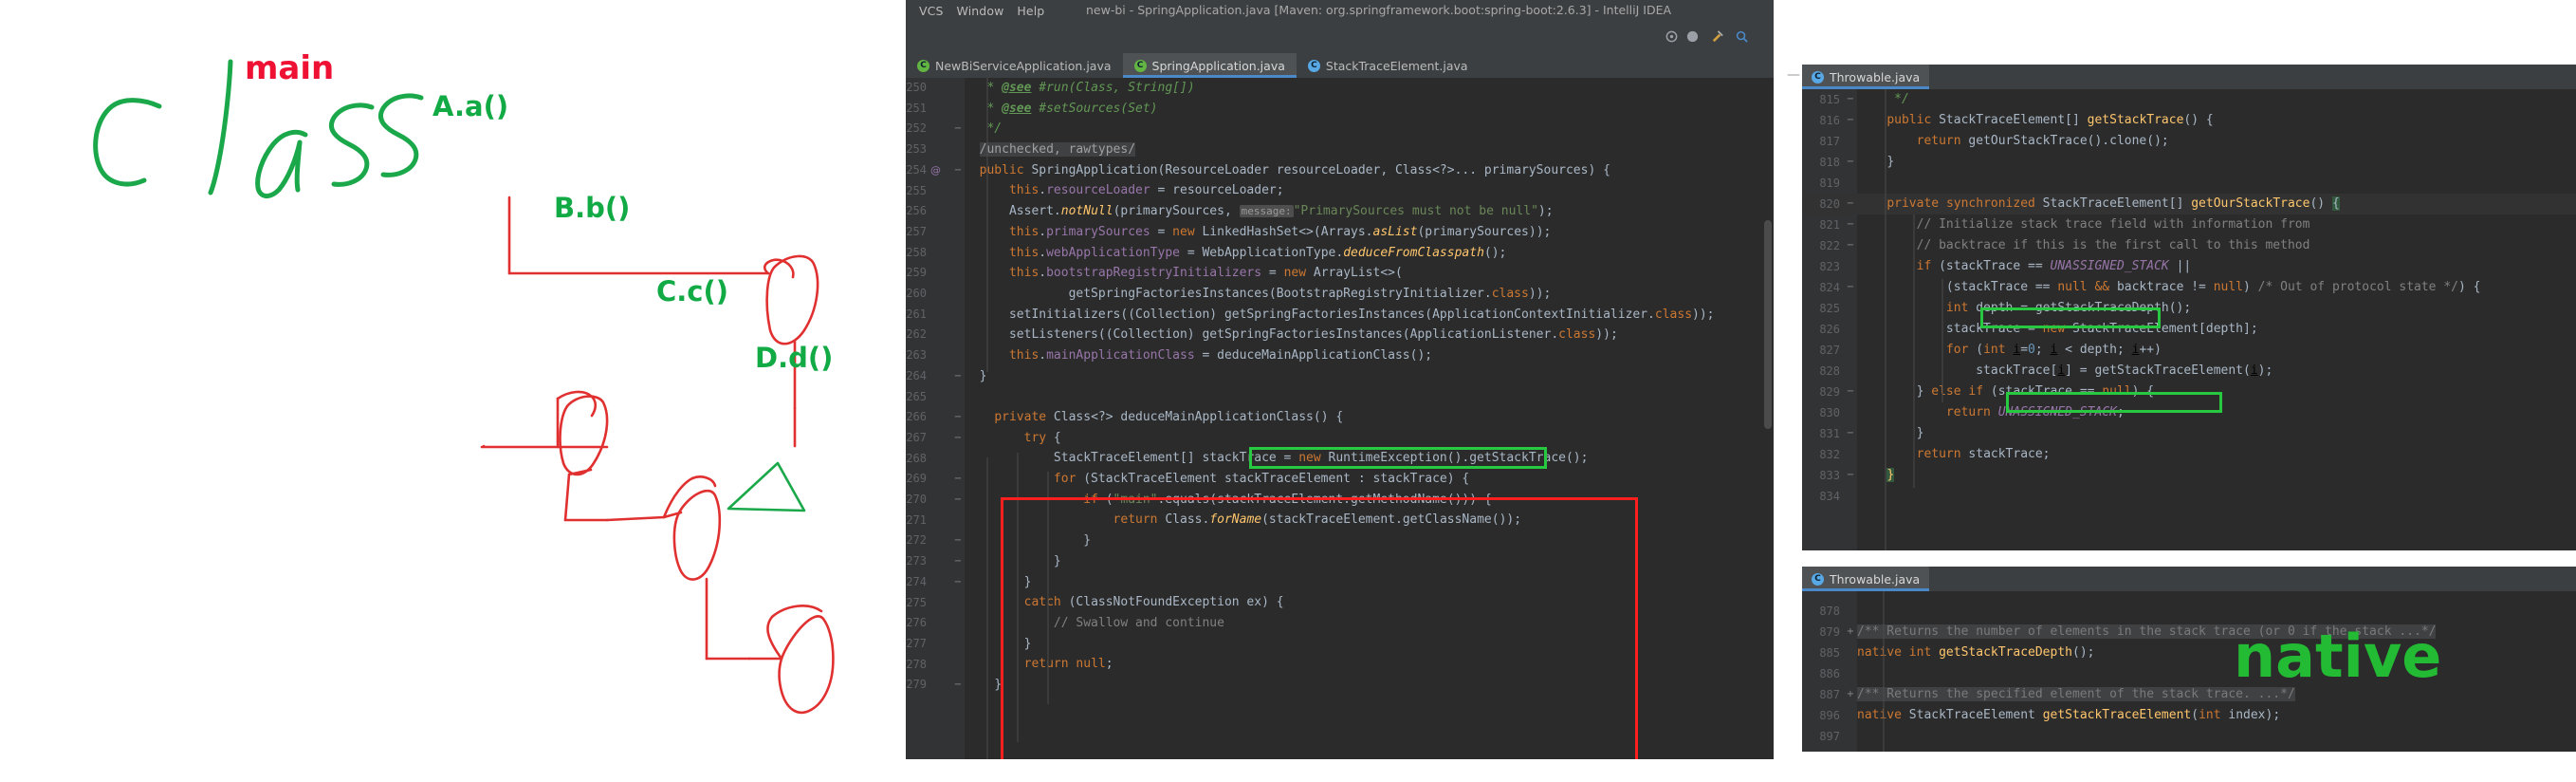  I want to click on code-line: for (int i=0; i < depth; i++), so click(2053, 350).